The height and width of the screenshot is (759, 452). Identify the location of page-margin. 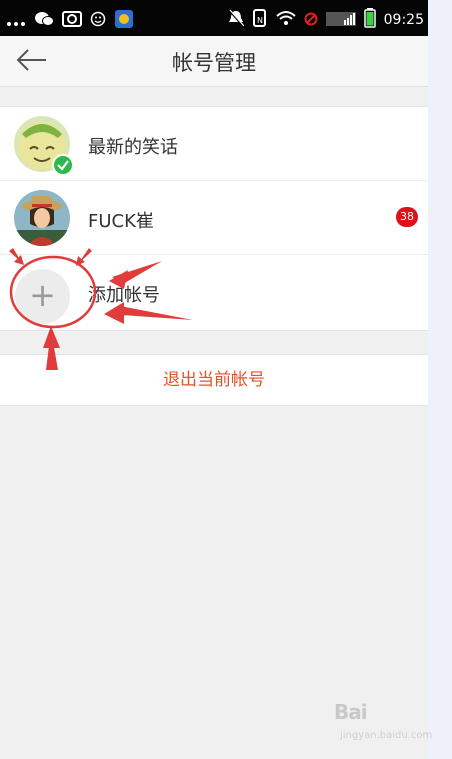
(440, 379).